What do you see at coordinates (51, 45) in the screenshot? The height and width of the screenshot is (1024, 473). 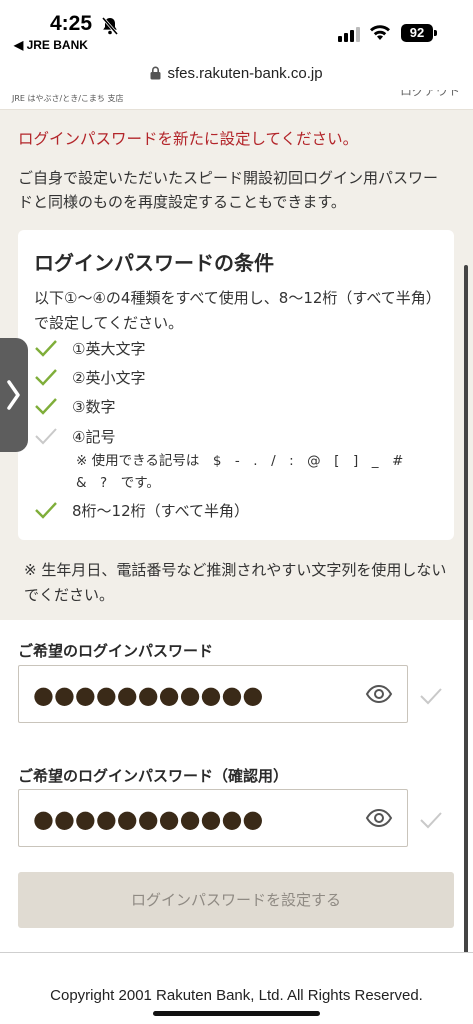 I see `back-to-app-link: ◀ JRE BANK` at bounding box center [51, 45].